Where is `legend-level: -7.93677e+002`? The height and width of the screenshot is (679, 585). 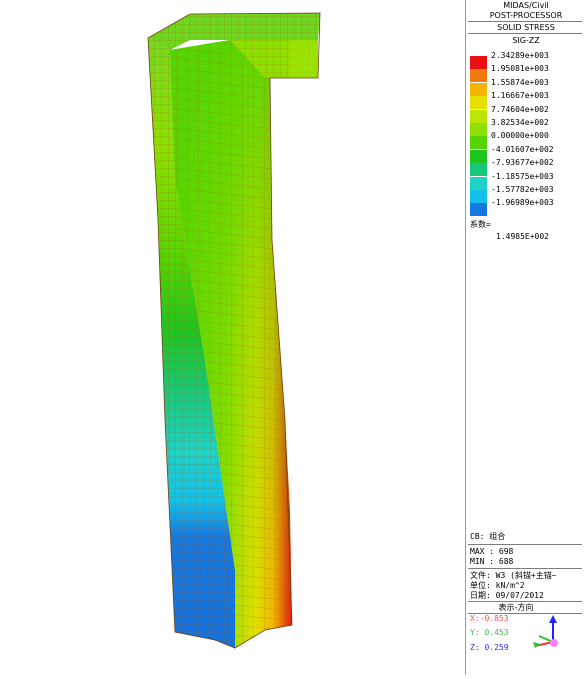 legend-level: -7.93677e+002 is located at coordinates (522, 163).